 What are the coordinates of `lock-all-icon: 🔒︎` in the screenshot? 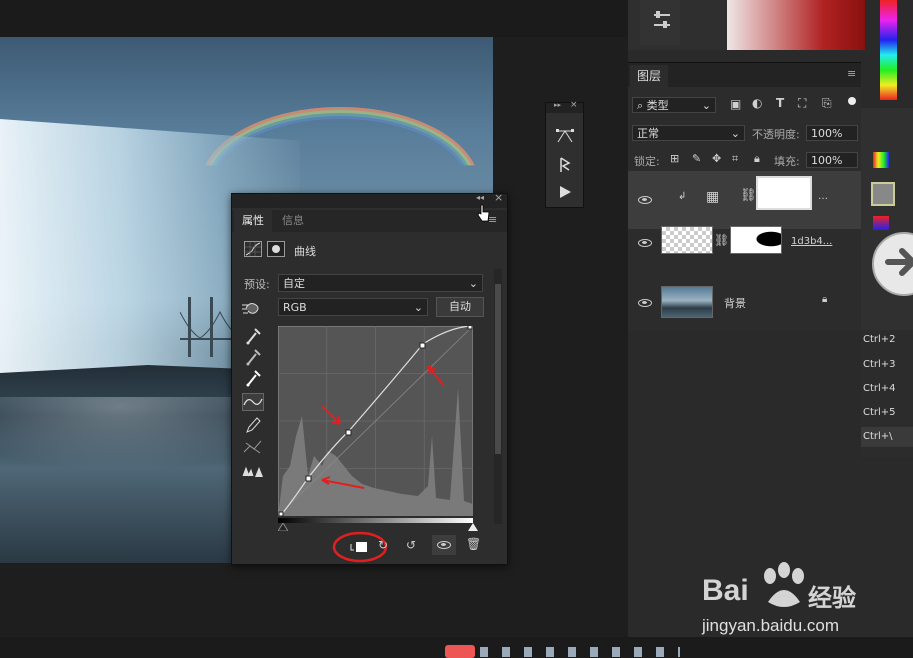 It's located at (757, 159).